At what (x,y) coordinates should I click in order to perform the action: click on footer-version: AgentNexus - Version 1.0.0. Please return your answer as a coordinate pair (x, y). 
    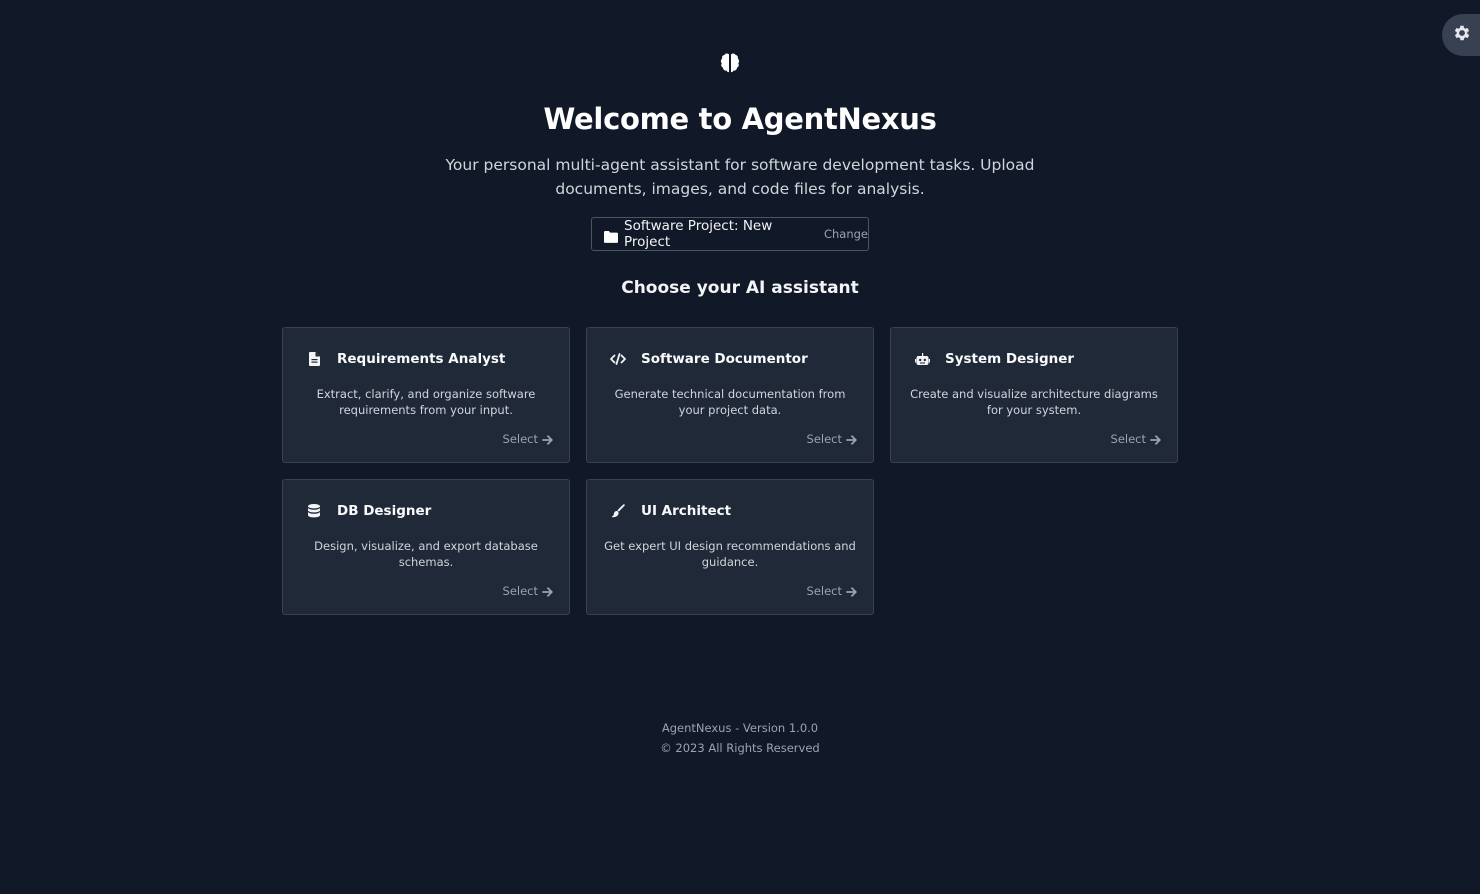
    Looking at the image, I should click on (740, 728).